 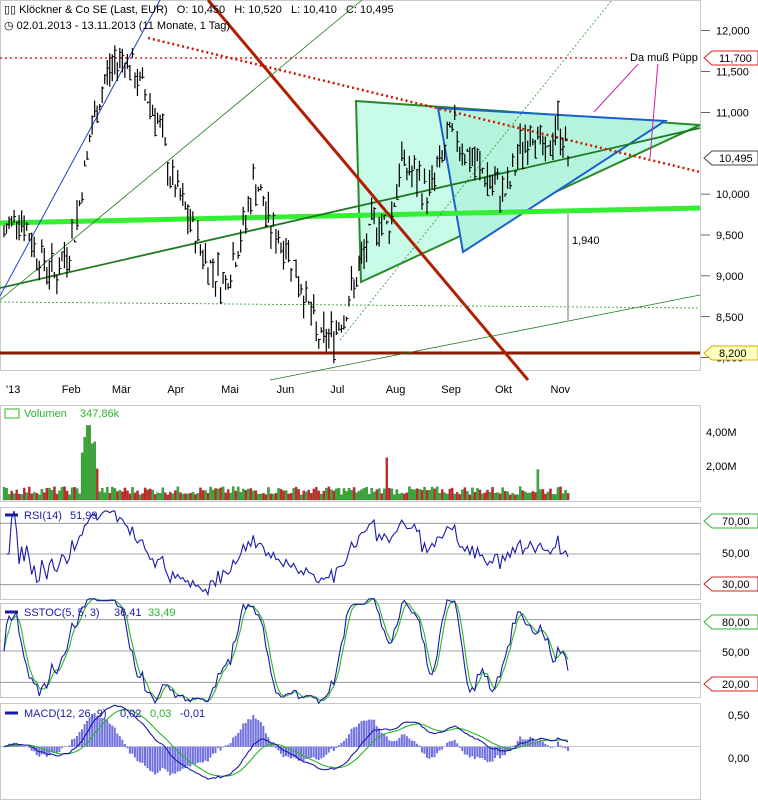 What do you see at coordinates (736, 554) in the screenshot?
I see `rsi-level-50-text: 50,00` at bounding box center [736, 554].